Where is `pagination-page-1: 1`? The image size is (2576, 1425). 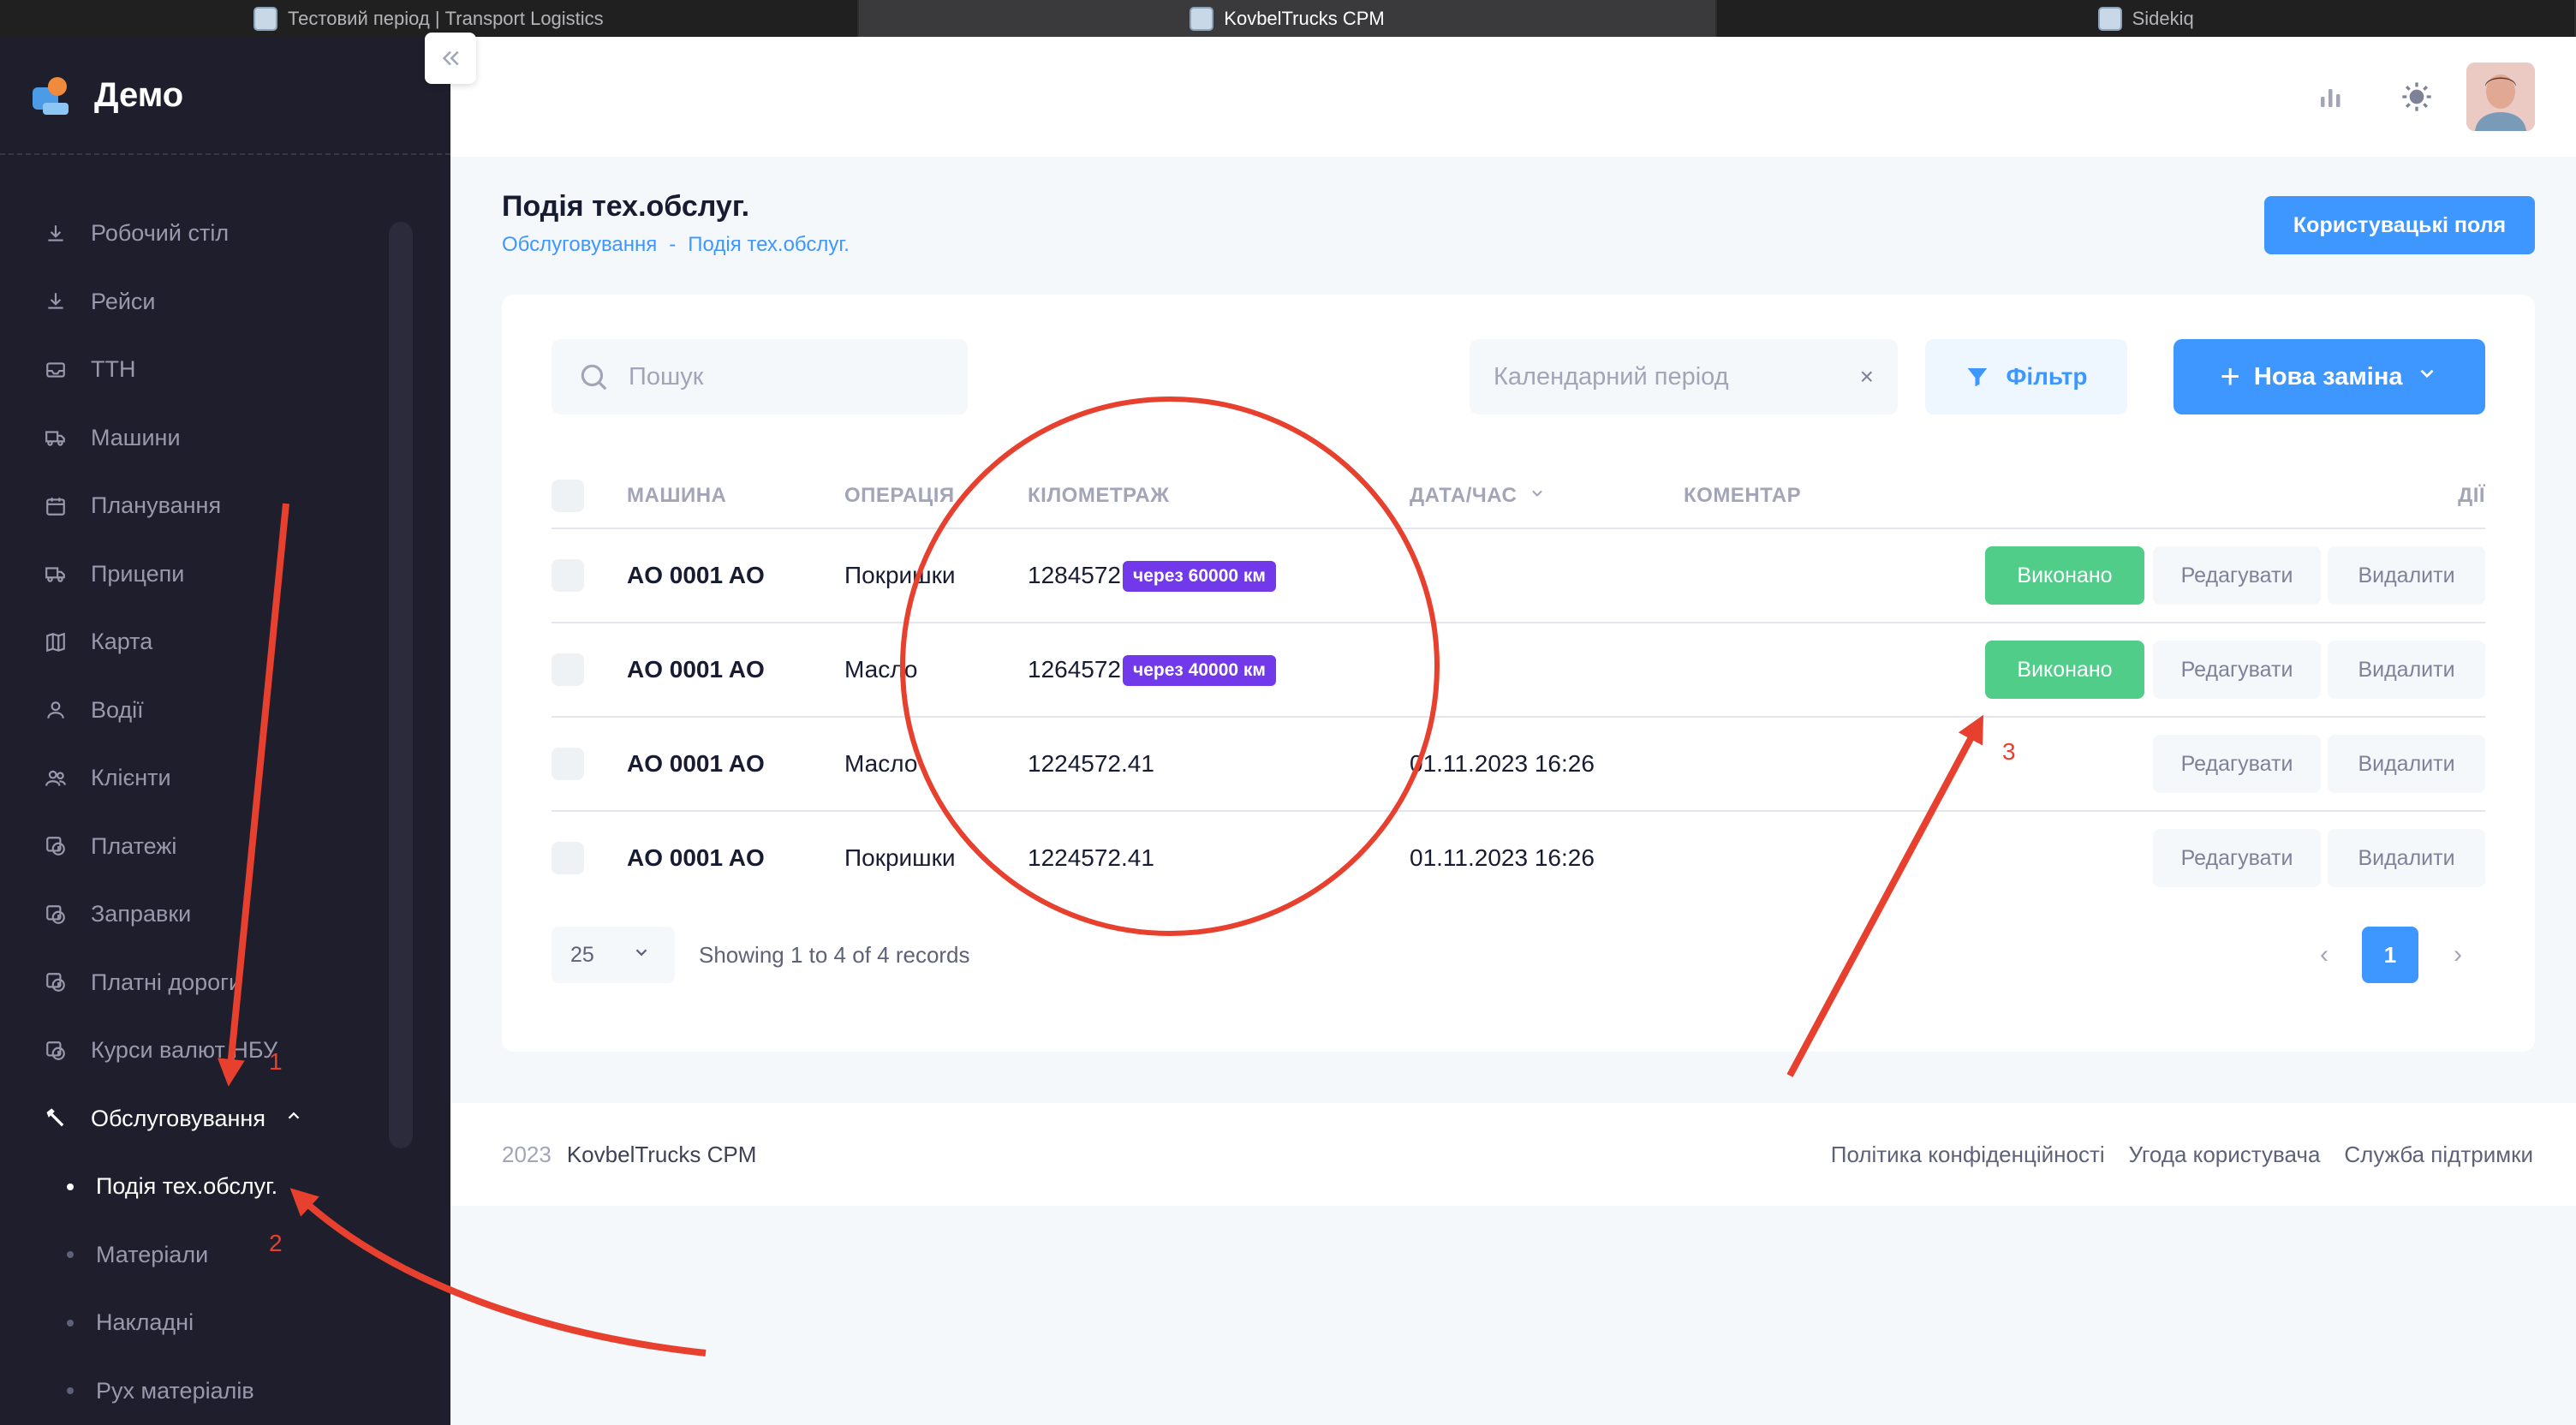
pagination-page-1: 1 is located at coordinates (2390, 955).